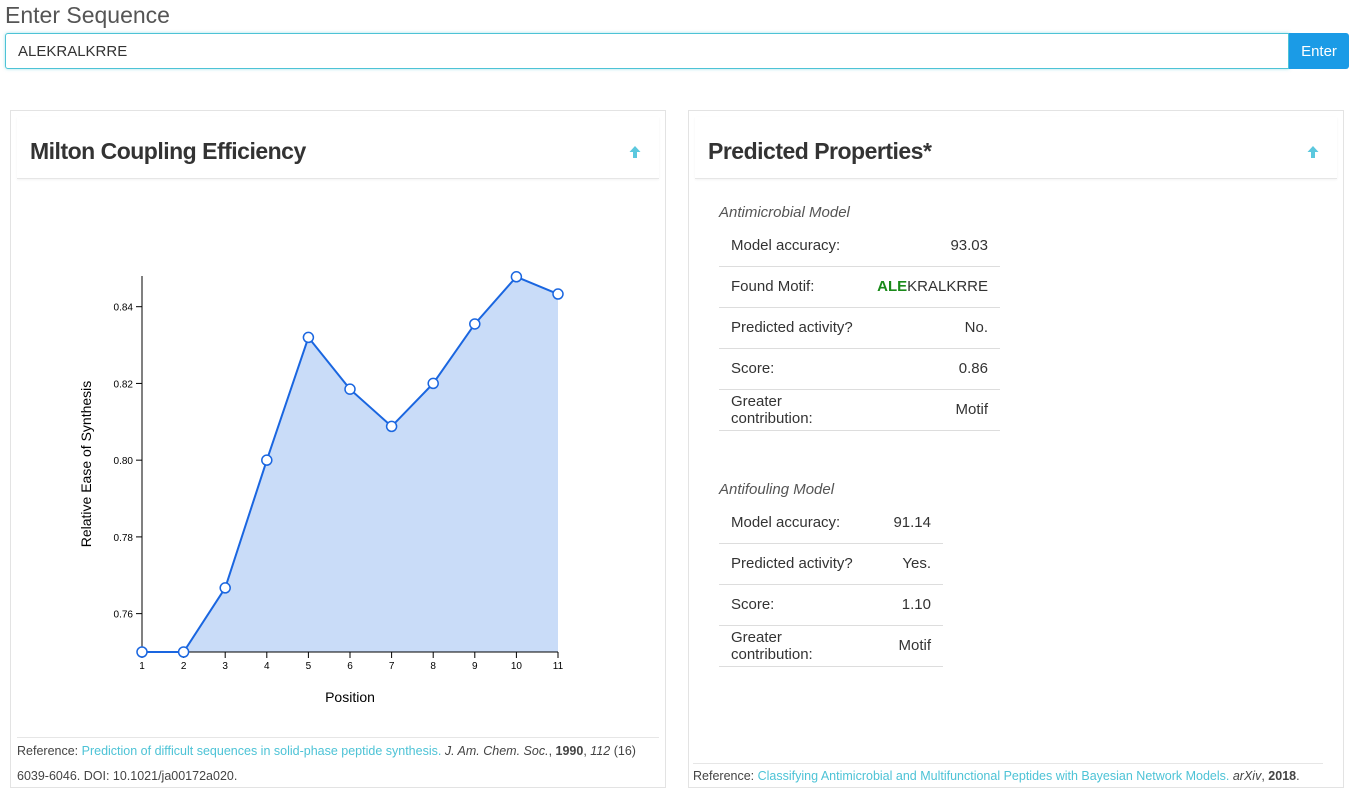  I want to click on x-tick-label: 6, so click(350, 666).